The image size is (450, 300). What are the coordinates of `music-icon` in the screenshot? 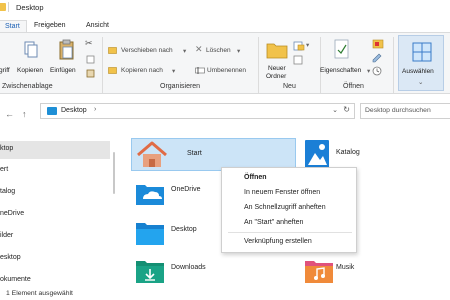 It's located at (319, 272).